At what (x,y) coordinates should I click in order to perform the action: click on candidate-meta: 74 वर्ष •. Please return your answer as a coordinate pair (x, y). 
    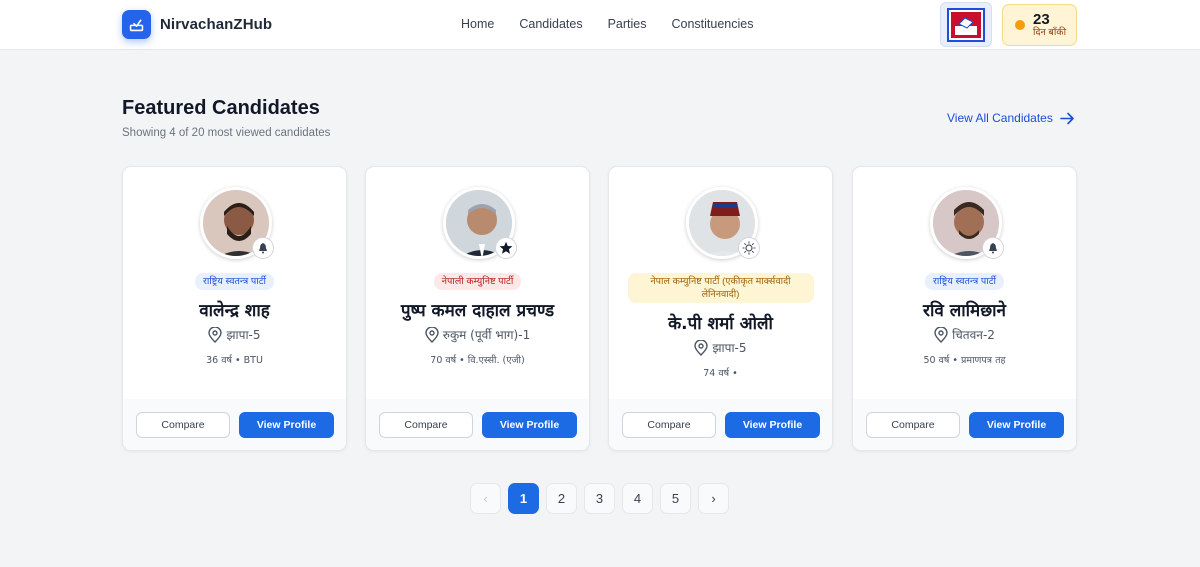
    Looking at the image, I should click on (720, 373).